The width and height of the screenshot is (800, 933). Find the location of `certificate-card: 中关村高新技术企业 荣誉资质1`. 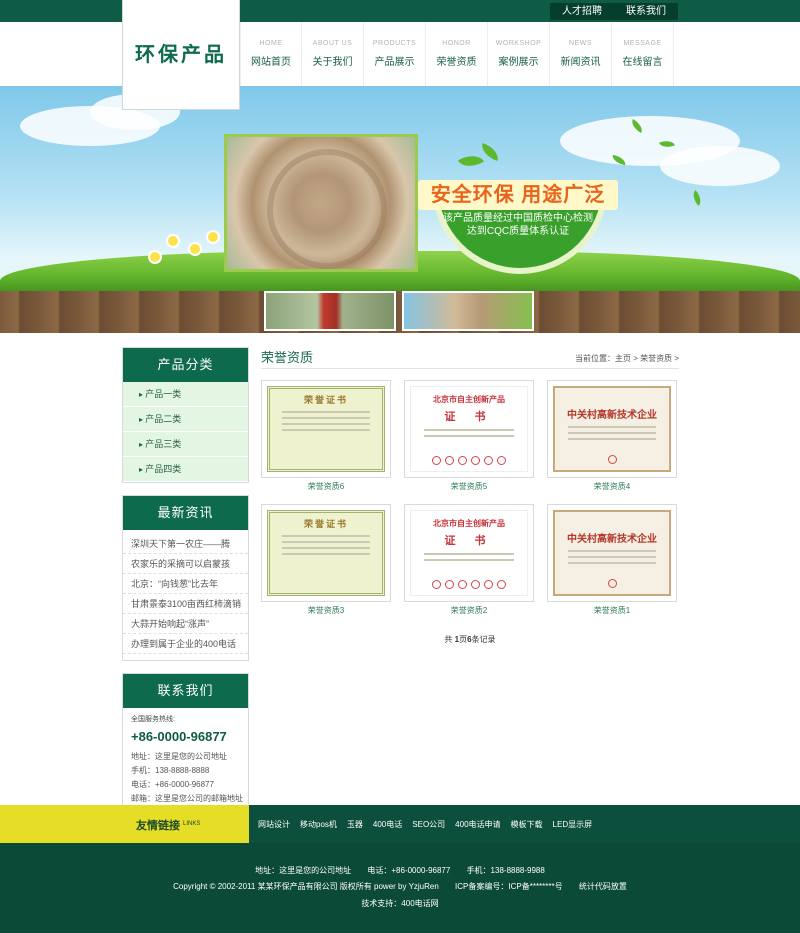

certificate-card: 中关村高新技术企业 荣誉资质1 is located at coordinates (612, 560).